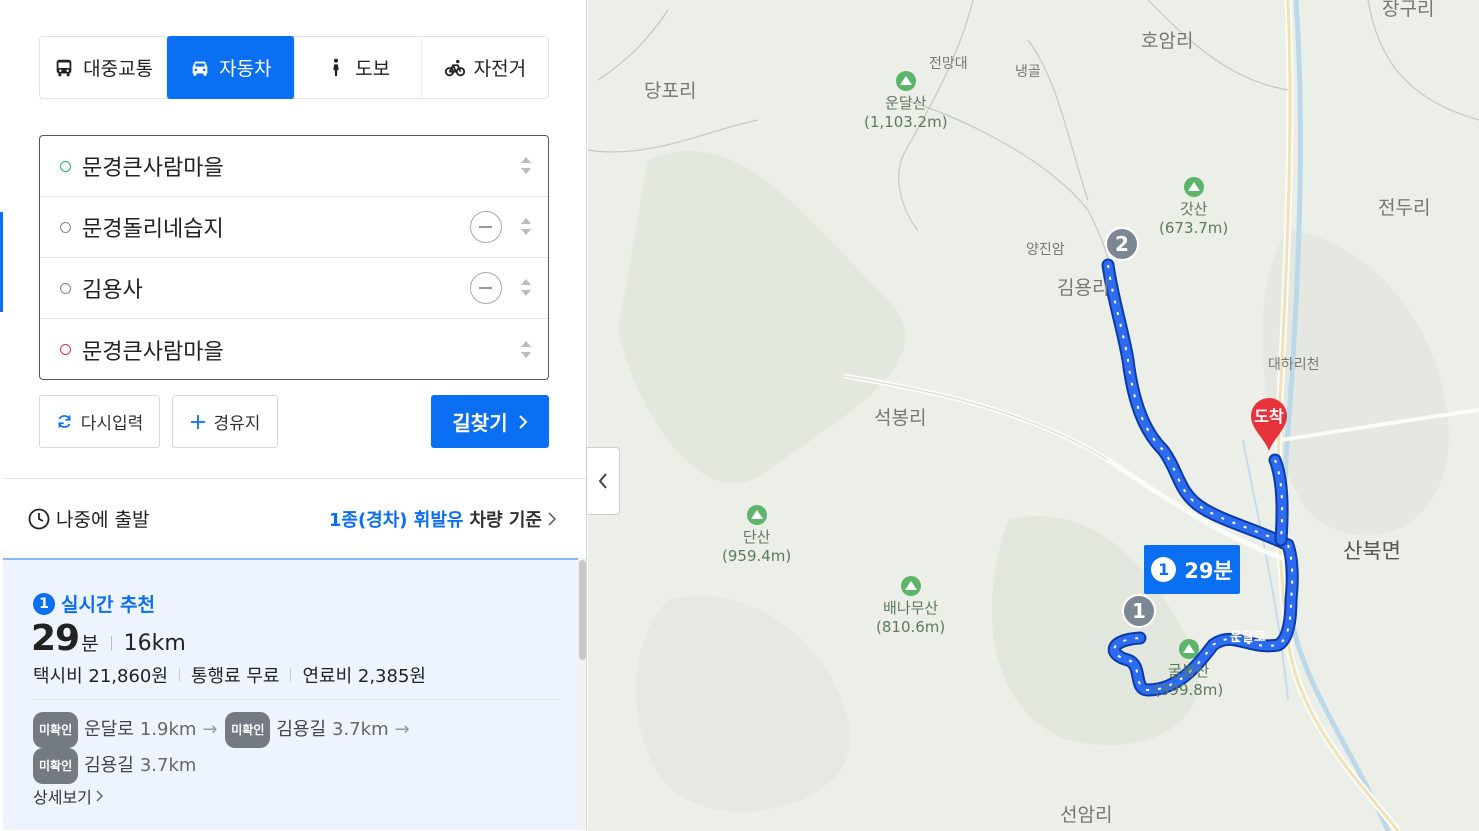  What do you see at coordinates (1122, 244) in the screenshot?
I see `route-marker: 2` at bounding box center [1122, 244].